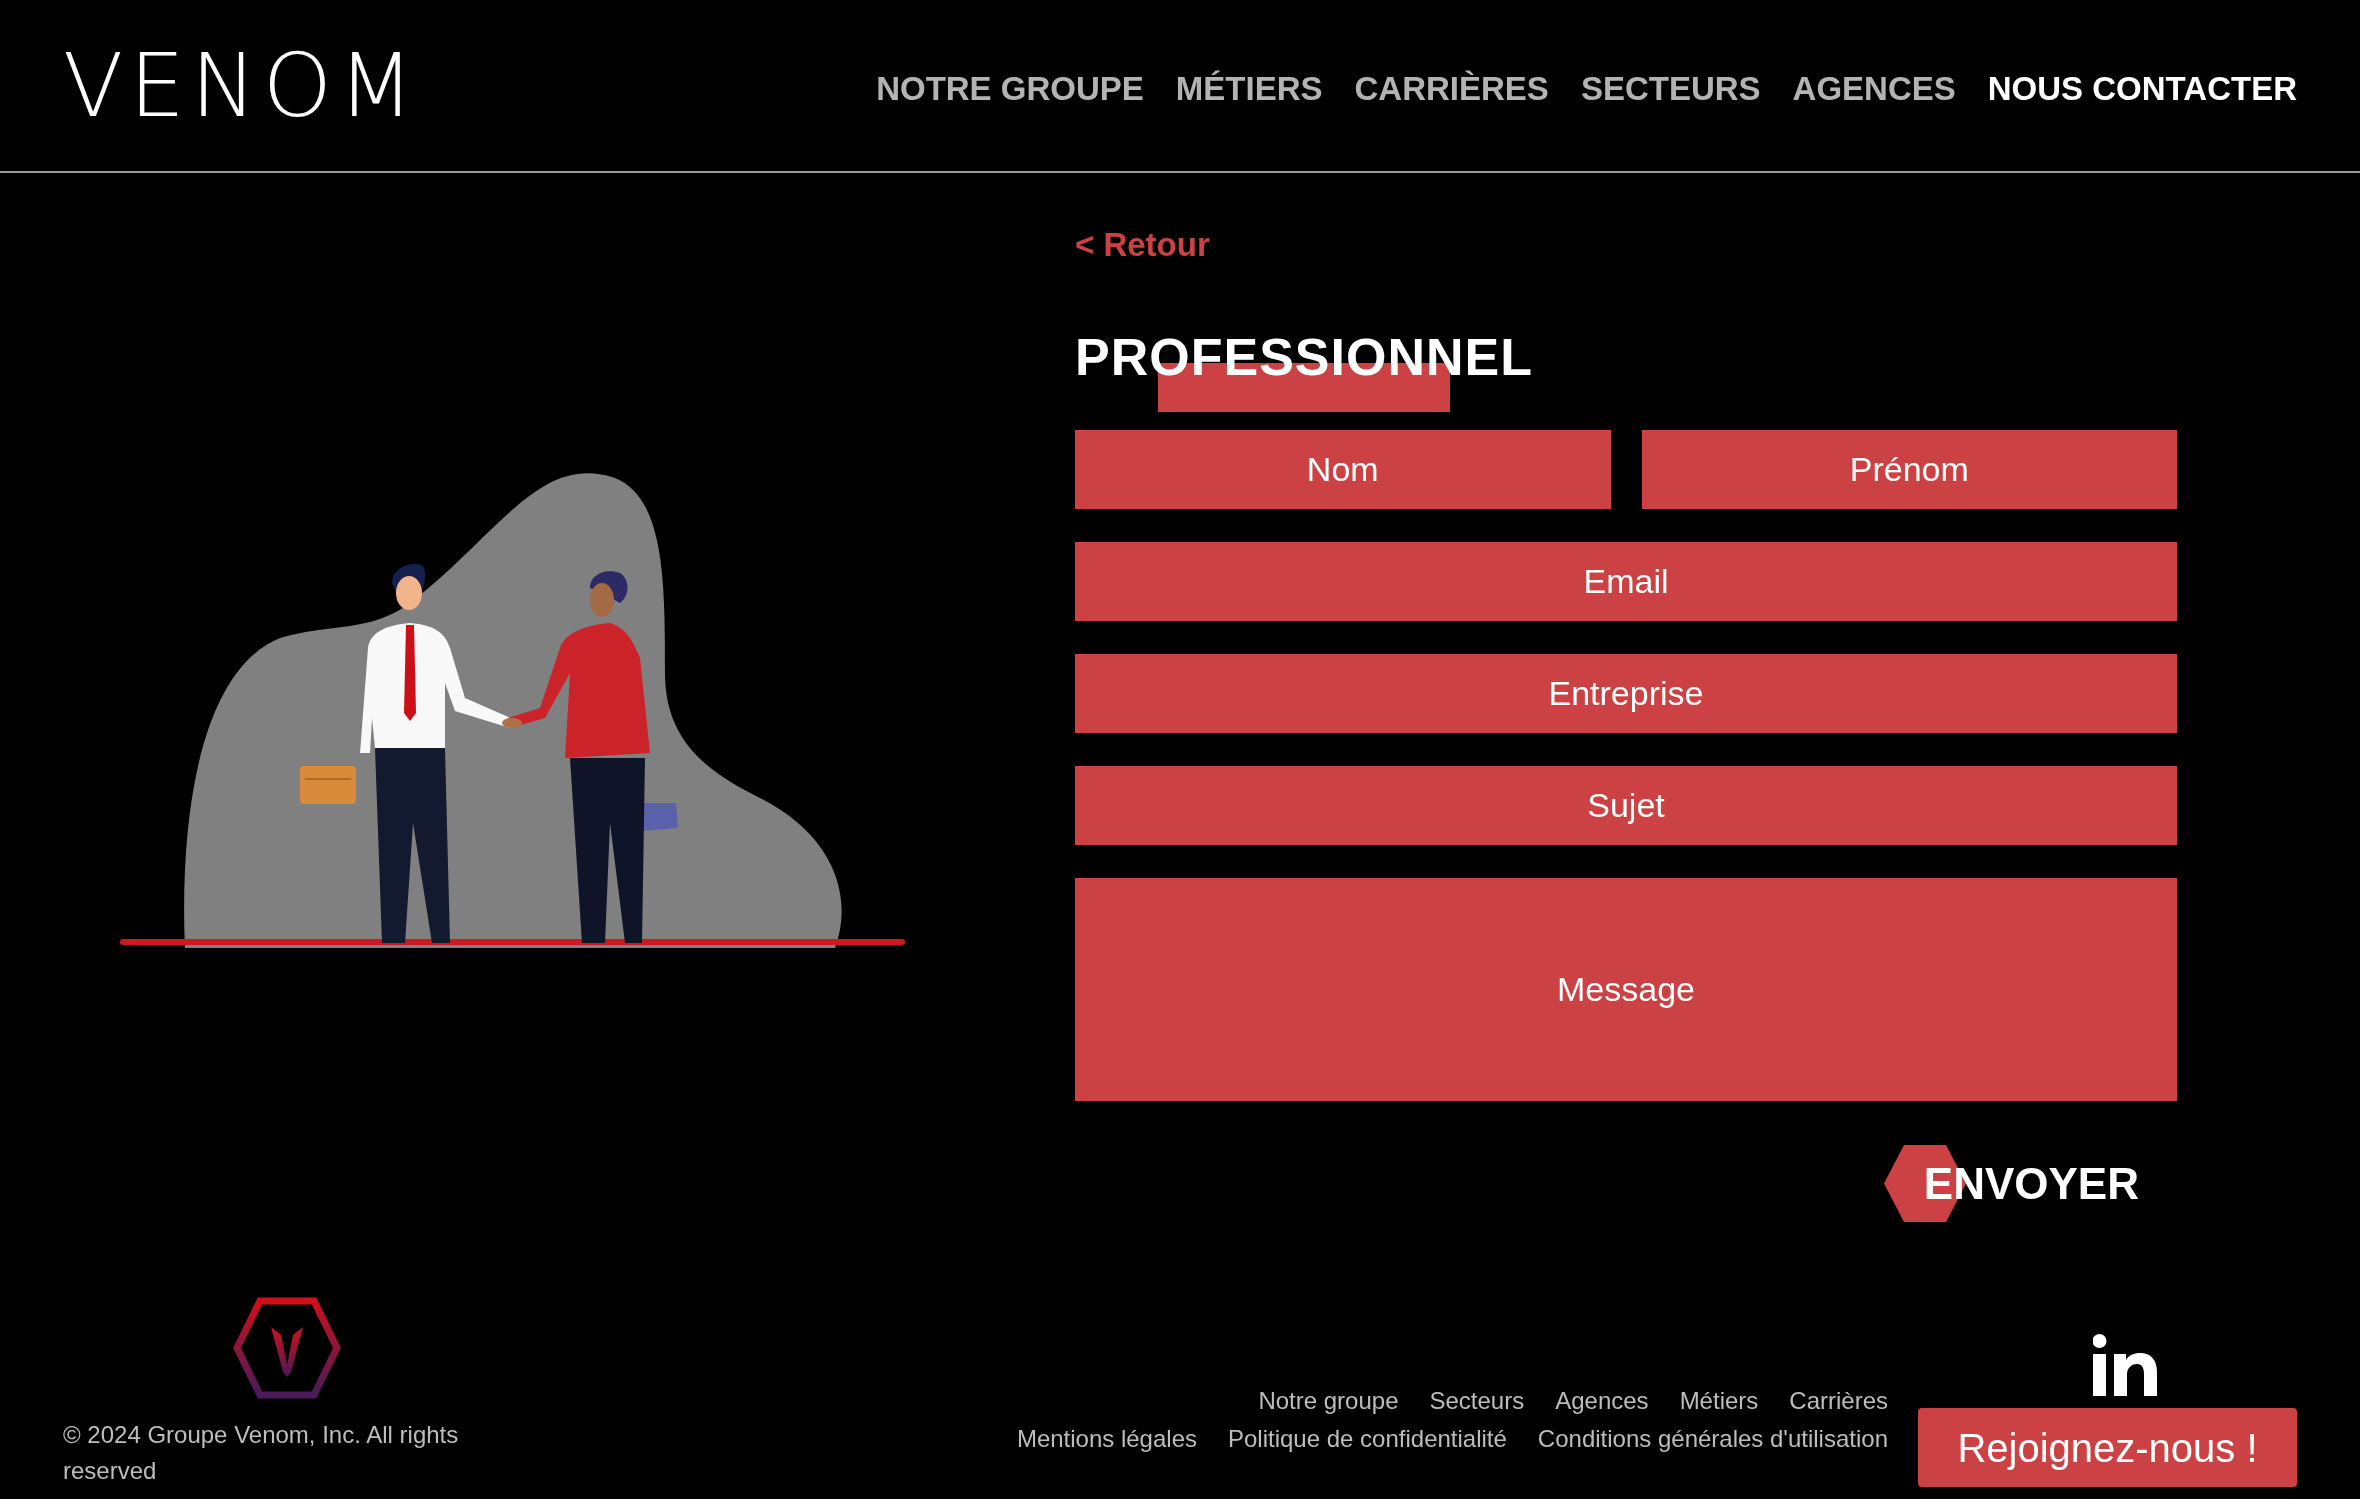  I want to click on nav-link: NOUS CONTACTER, so click(2142, 88).